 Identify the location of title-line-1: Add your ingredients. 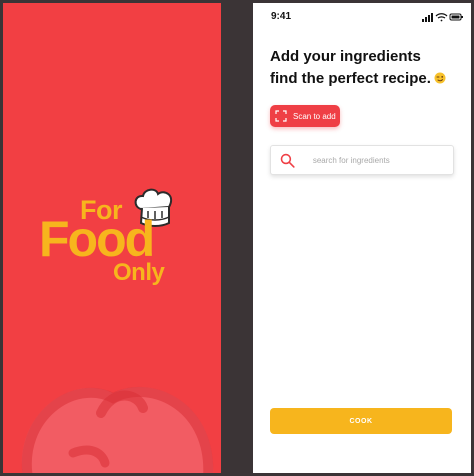
(345, 56).